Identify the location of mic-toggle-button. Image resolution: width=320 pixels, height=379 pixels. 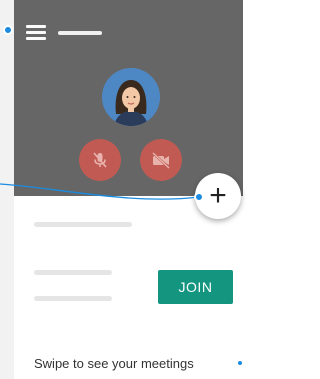
(100, 160).